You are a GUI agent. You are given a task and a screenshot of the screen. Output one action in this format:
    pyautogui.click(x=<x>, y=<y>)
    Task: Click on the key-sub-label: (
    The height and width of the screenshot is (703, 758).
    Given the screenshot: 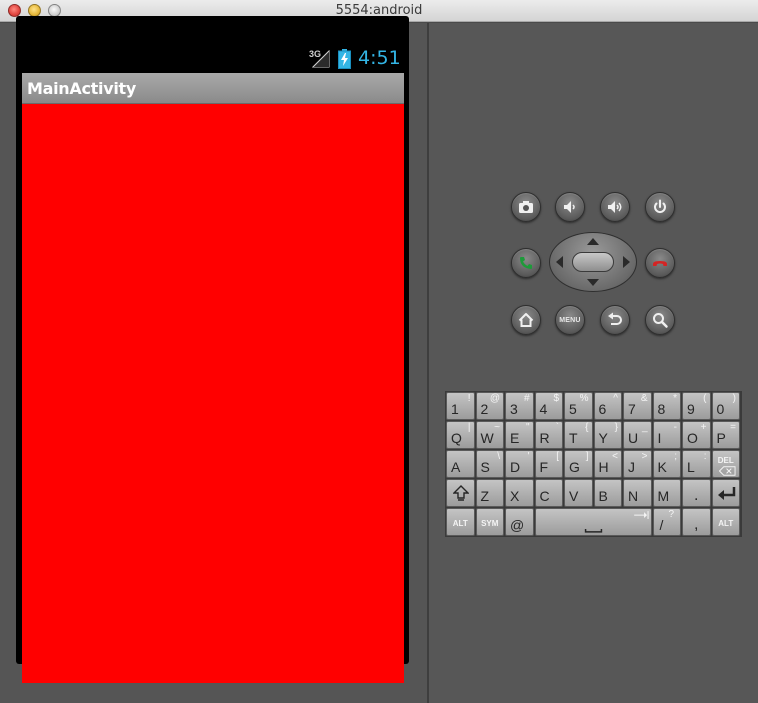 What is the action you would take?
    pyautogui.click(x=705, y=398)
    